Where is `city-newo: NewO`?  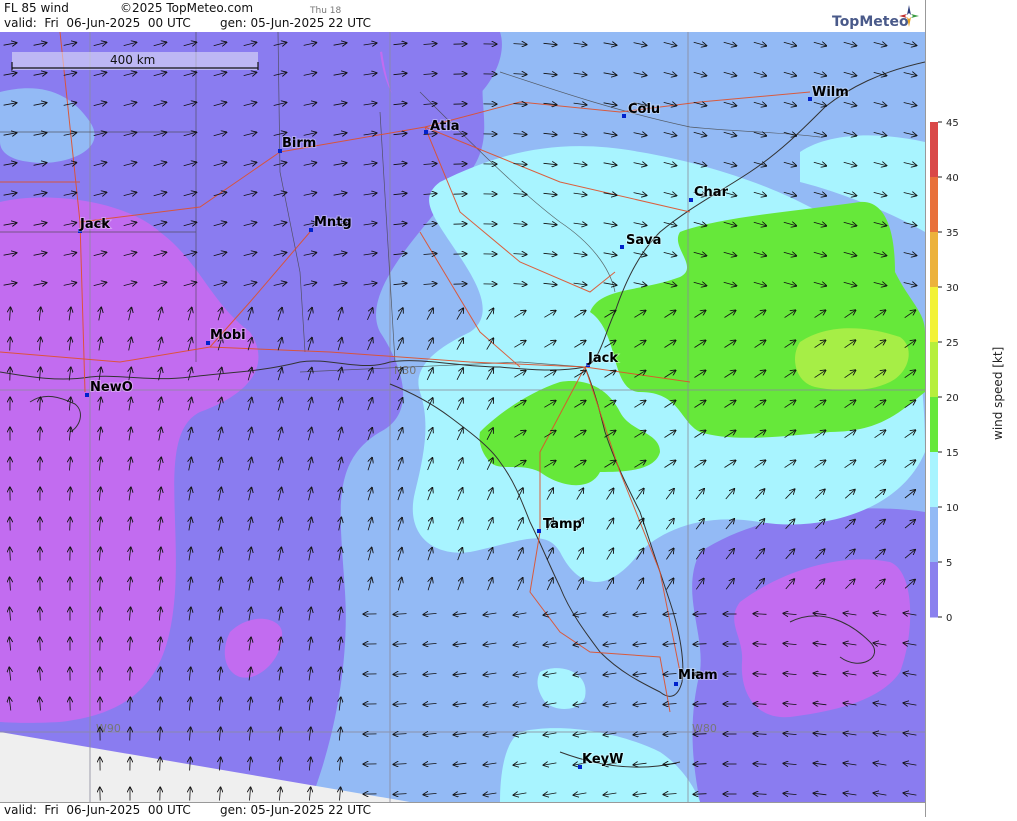 city-newo: NewO is located at coordinates (109, 388).